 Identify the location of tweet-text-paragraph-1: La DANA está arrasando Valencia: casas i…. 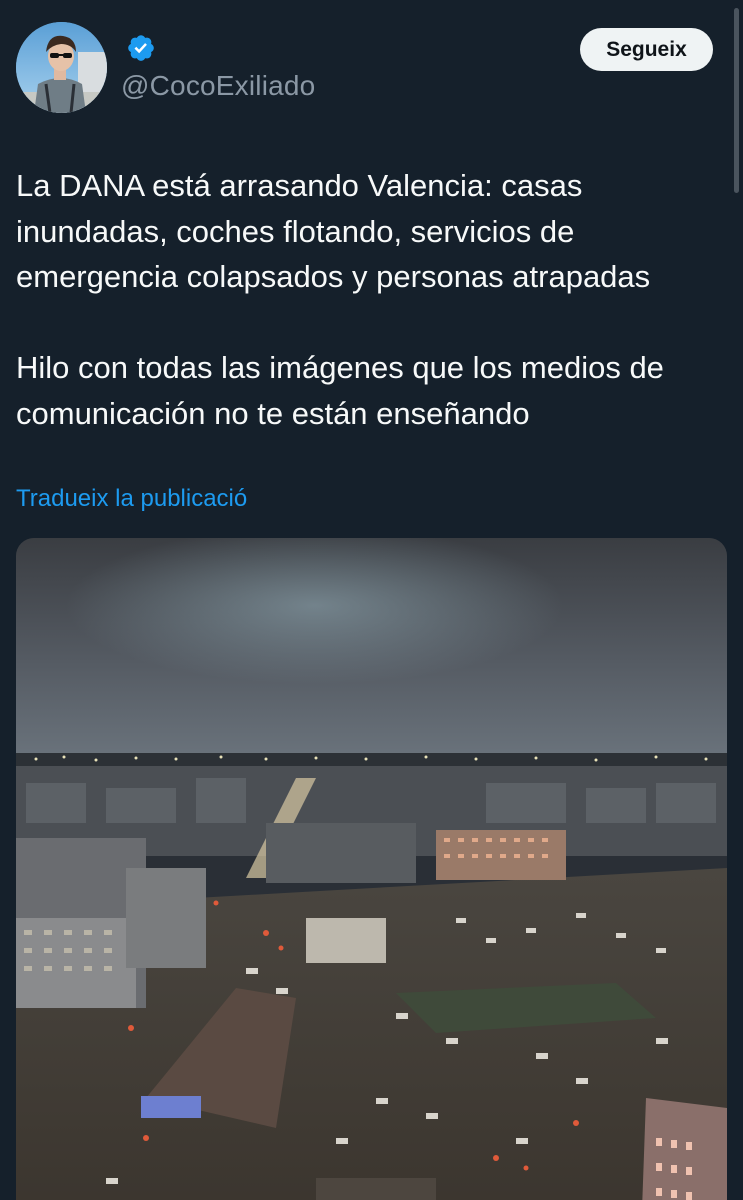
(333, 231).